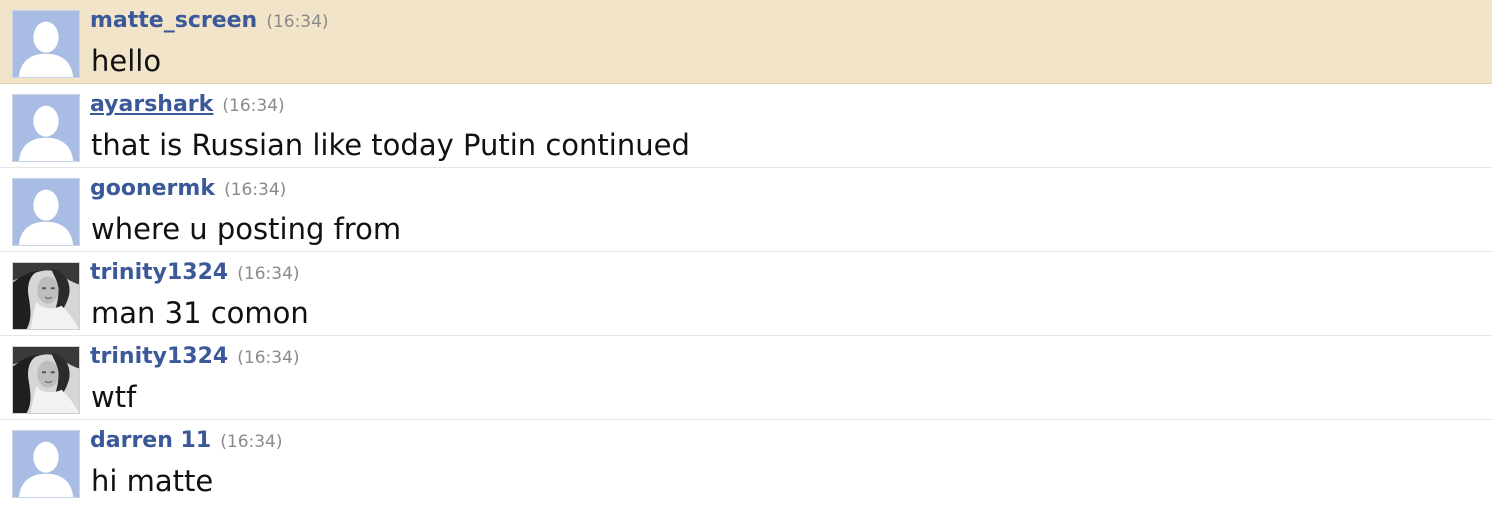 The image size is (1492, 510). Describe the element at coordinates (152, 188) in the screenshot. I see `username-link: goonermk` at that location.